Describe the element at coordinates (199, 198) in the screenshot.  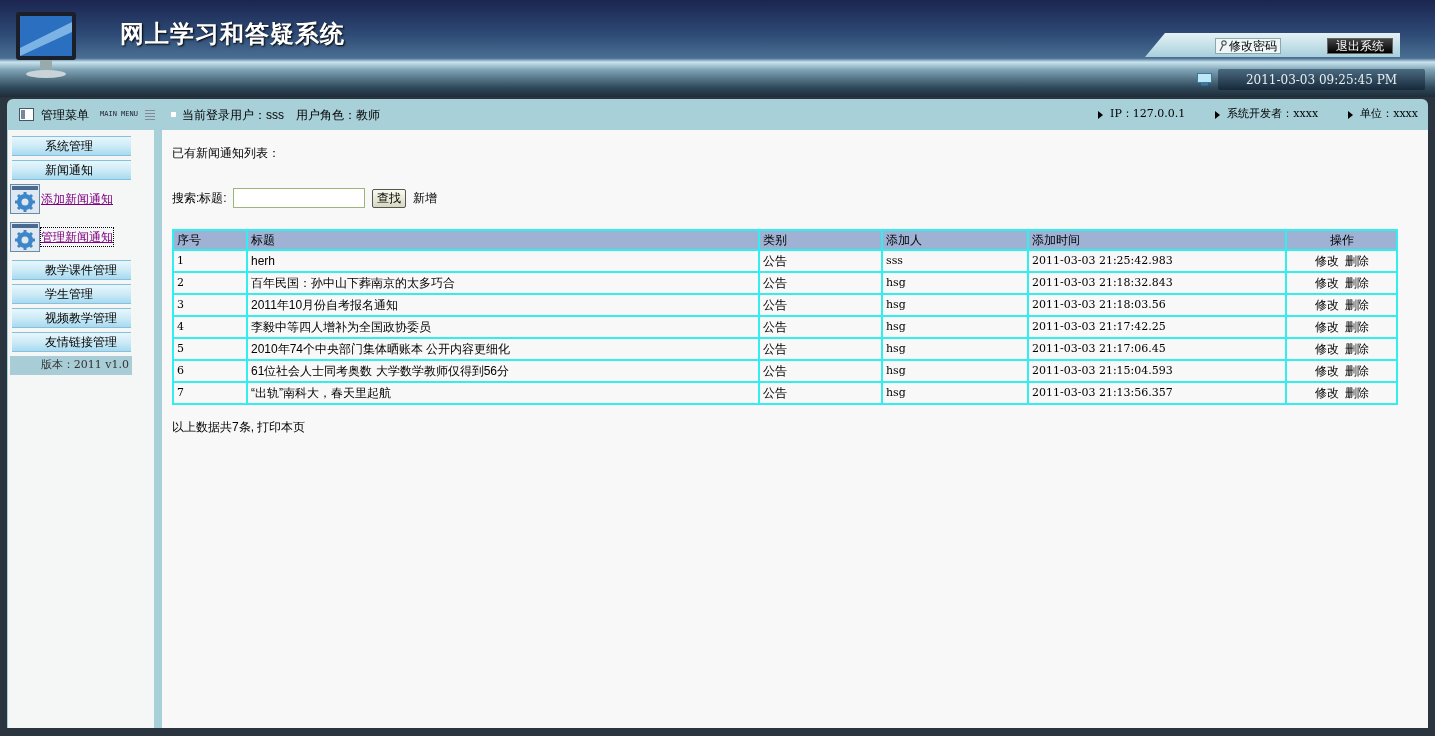
I see `search-label: 搜索:标题:` at that location.